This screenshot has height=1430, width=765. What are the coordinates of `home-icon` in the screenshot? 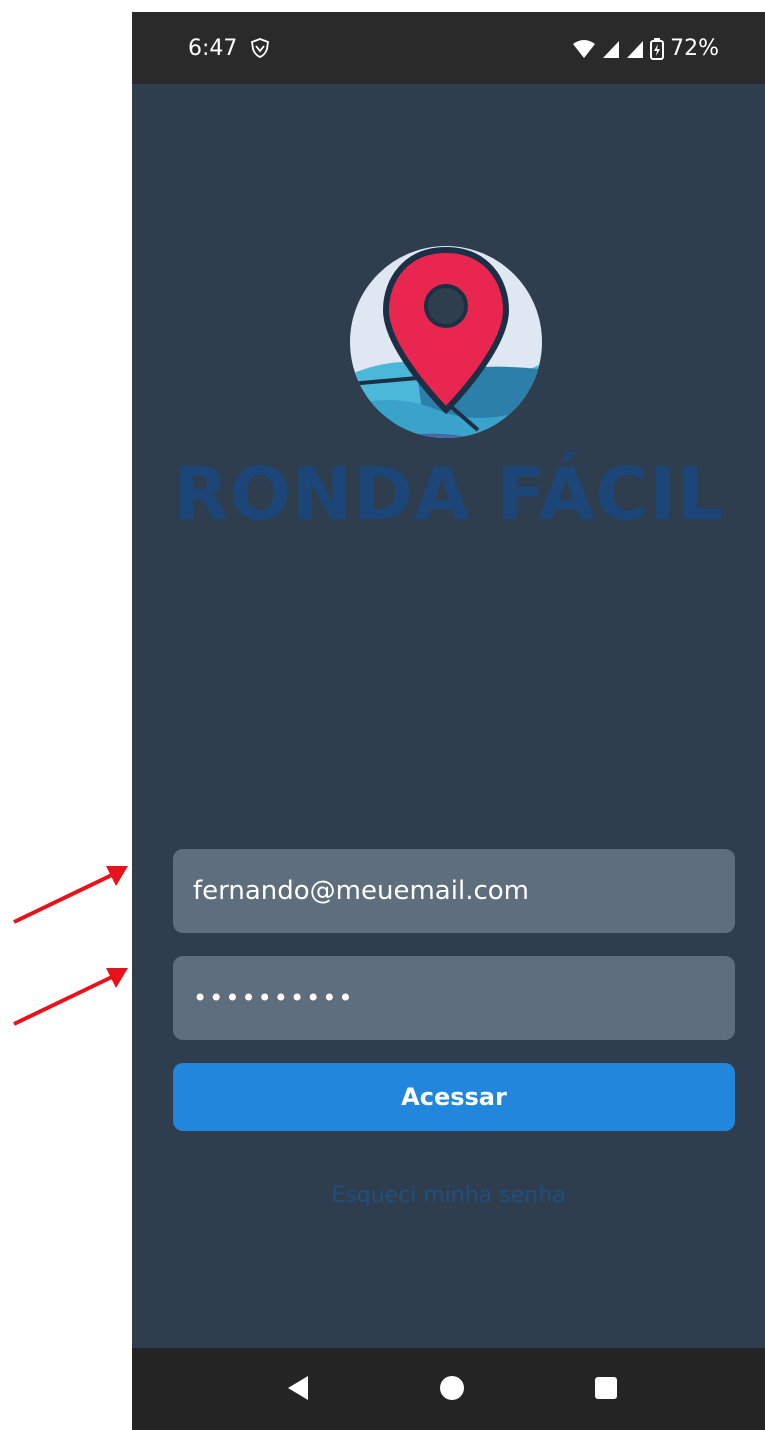 It's located at (452, 1388).